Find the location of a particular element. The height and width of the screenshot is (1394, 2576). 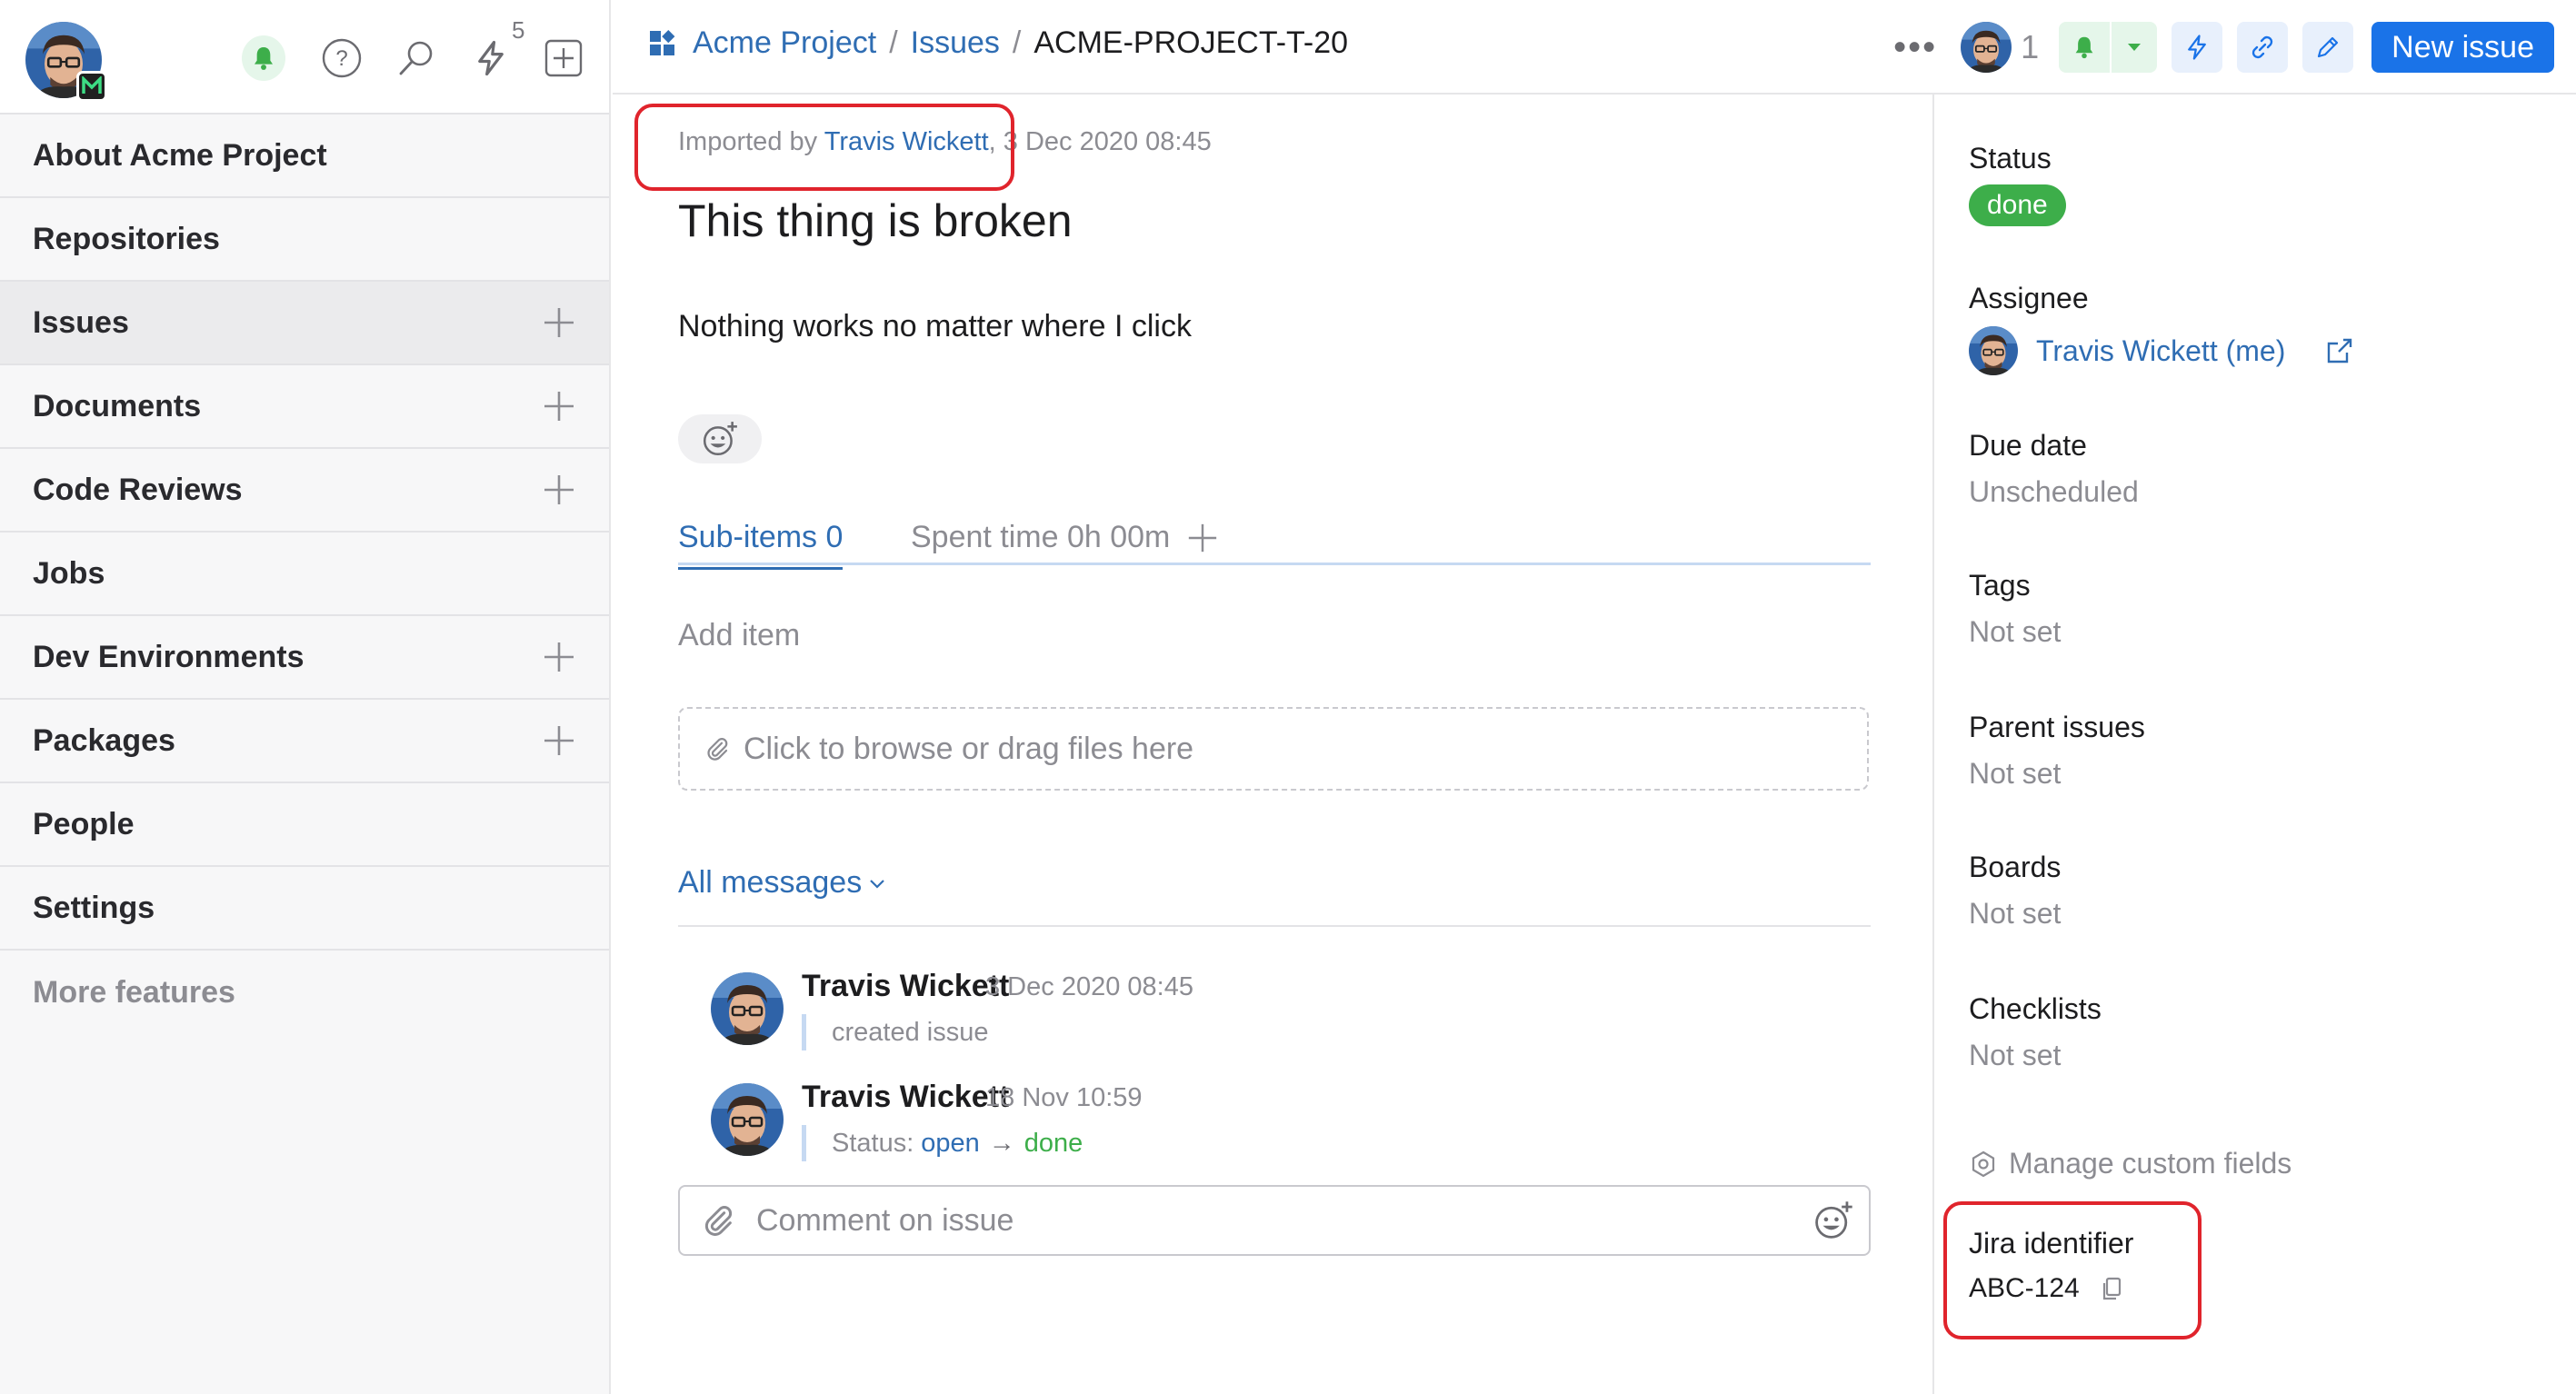

assignee-field: Assignee Travis Wickett (me) is located at coordinates (2161, 328).